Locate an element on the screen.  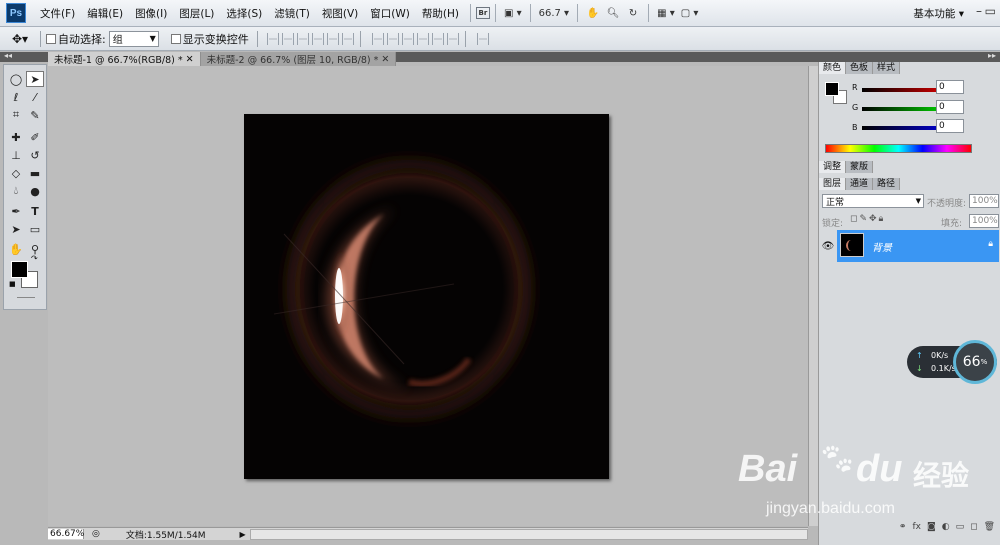
bridge-icon: Br is located at coordinates (482, 13).